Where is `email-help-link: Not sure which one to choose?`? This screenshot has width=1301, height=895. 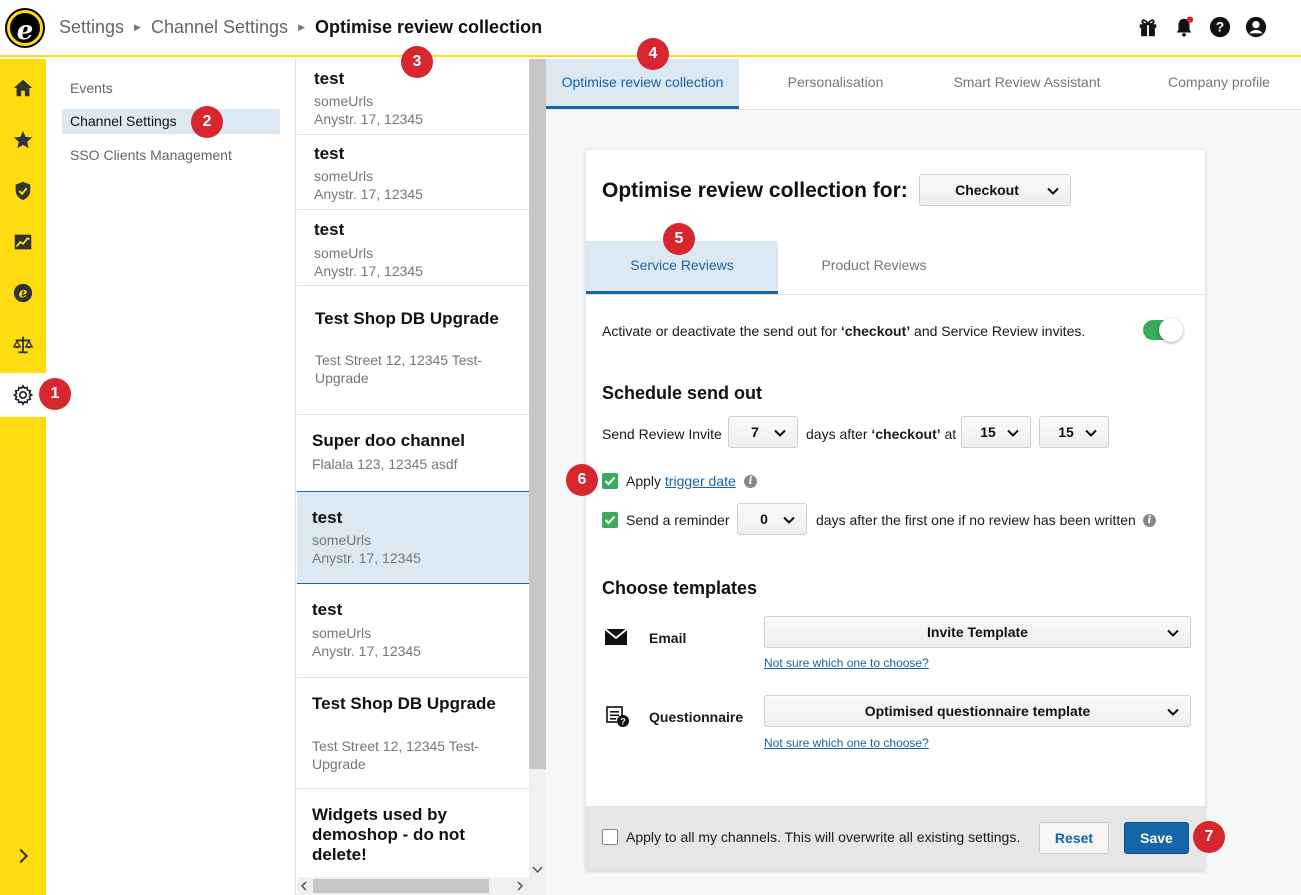 email-help-link: Not sure which one to choose? is located at coordinates (846, 663).